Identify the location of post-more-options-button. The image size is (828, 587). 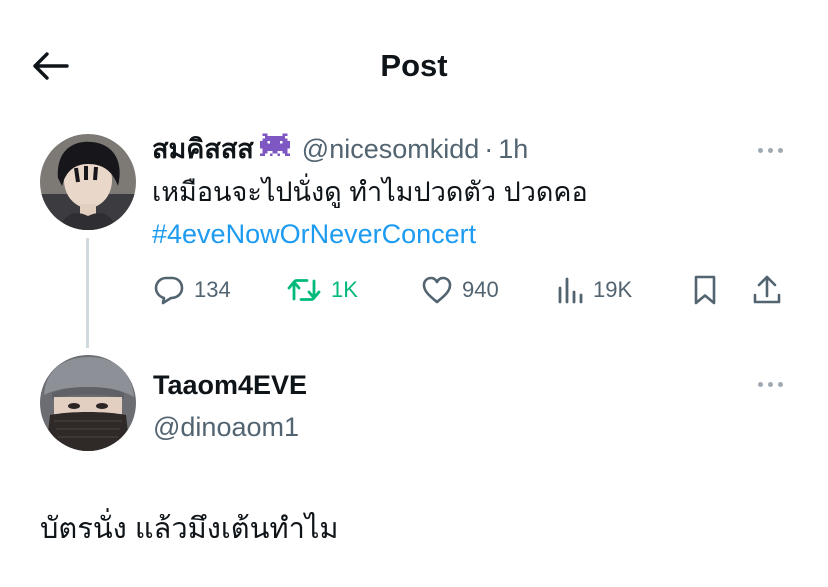
(770, 150).